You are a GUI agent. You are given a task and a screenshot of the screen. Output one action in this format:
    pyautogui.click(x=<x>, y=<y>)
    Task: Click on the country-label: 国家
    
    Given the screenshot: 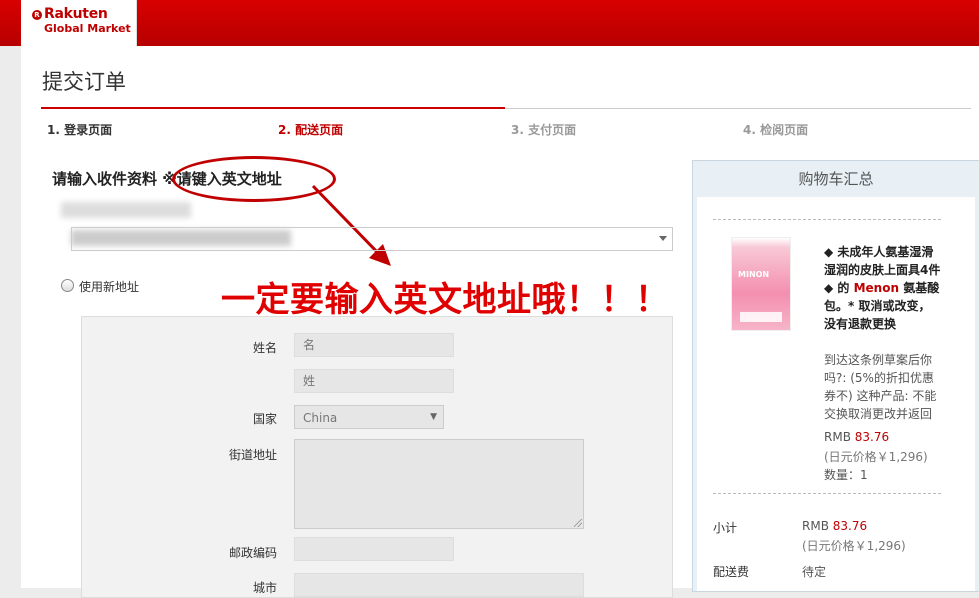 What is the action you would take?
    pyautogui.click(x=264, y=419)
    